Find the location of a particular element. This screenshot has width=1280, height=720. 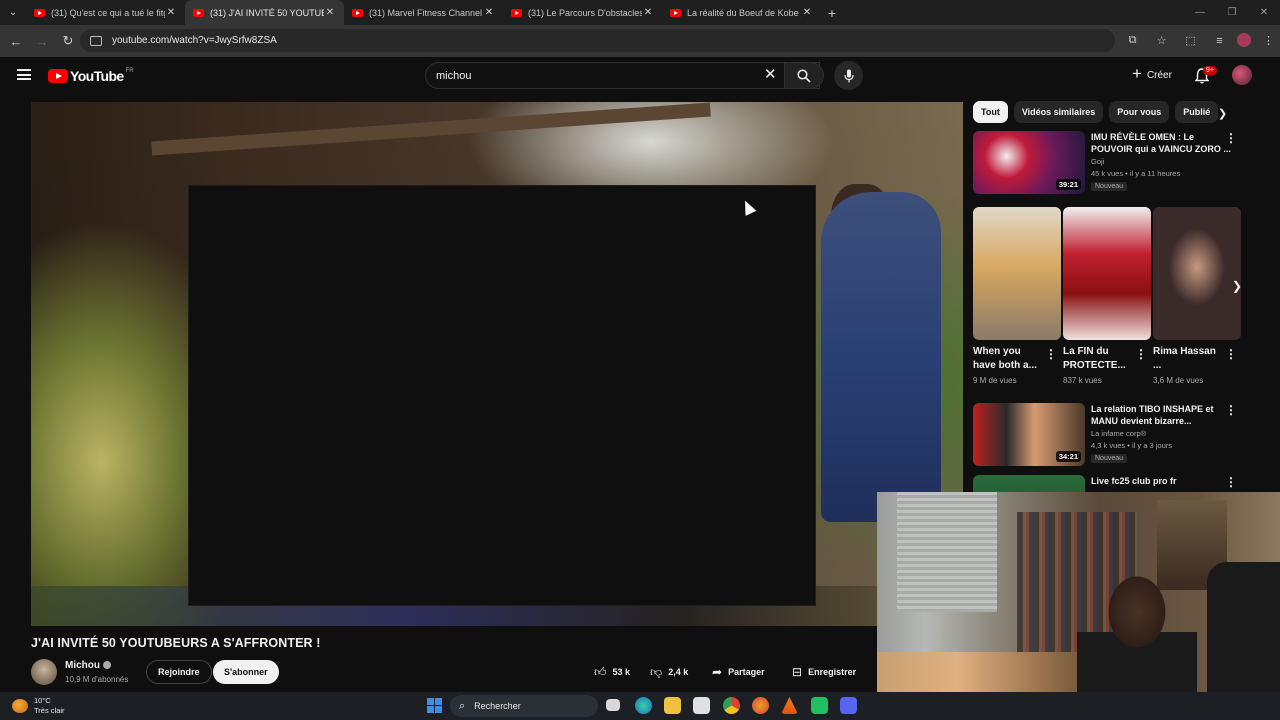

weather-condition: Très clair is located at coordinates (49, 710).